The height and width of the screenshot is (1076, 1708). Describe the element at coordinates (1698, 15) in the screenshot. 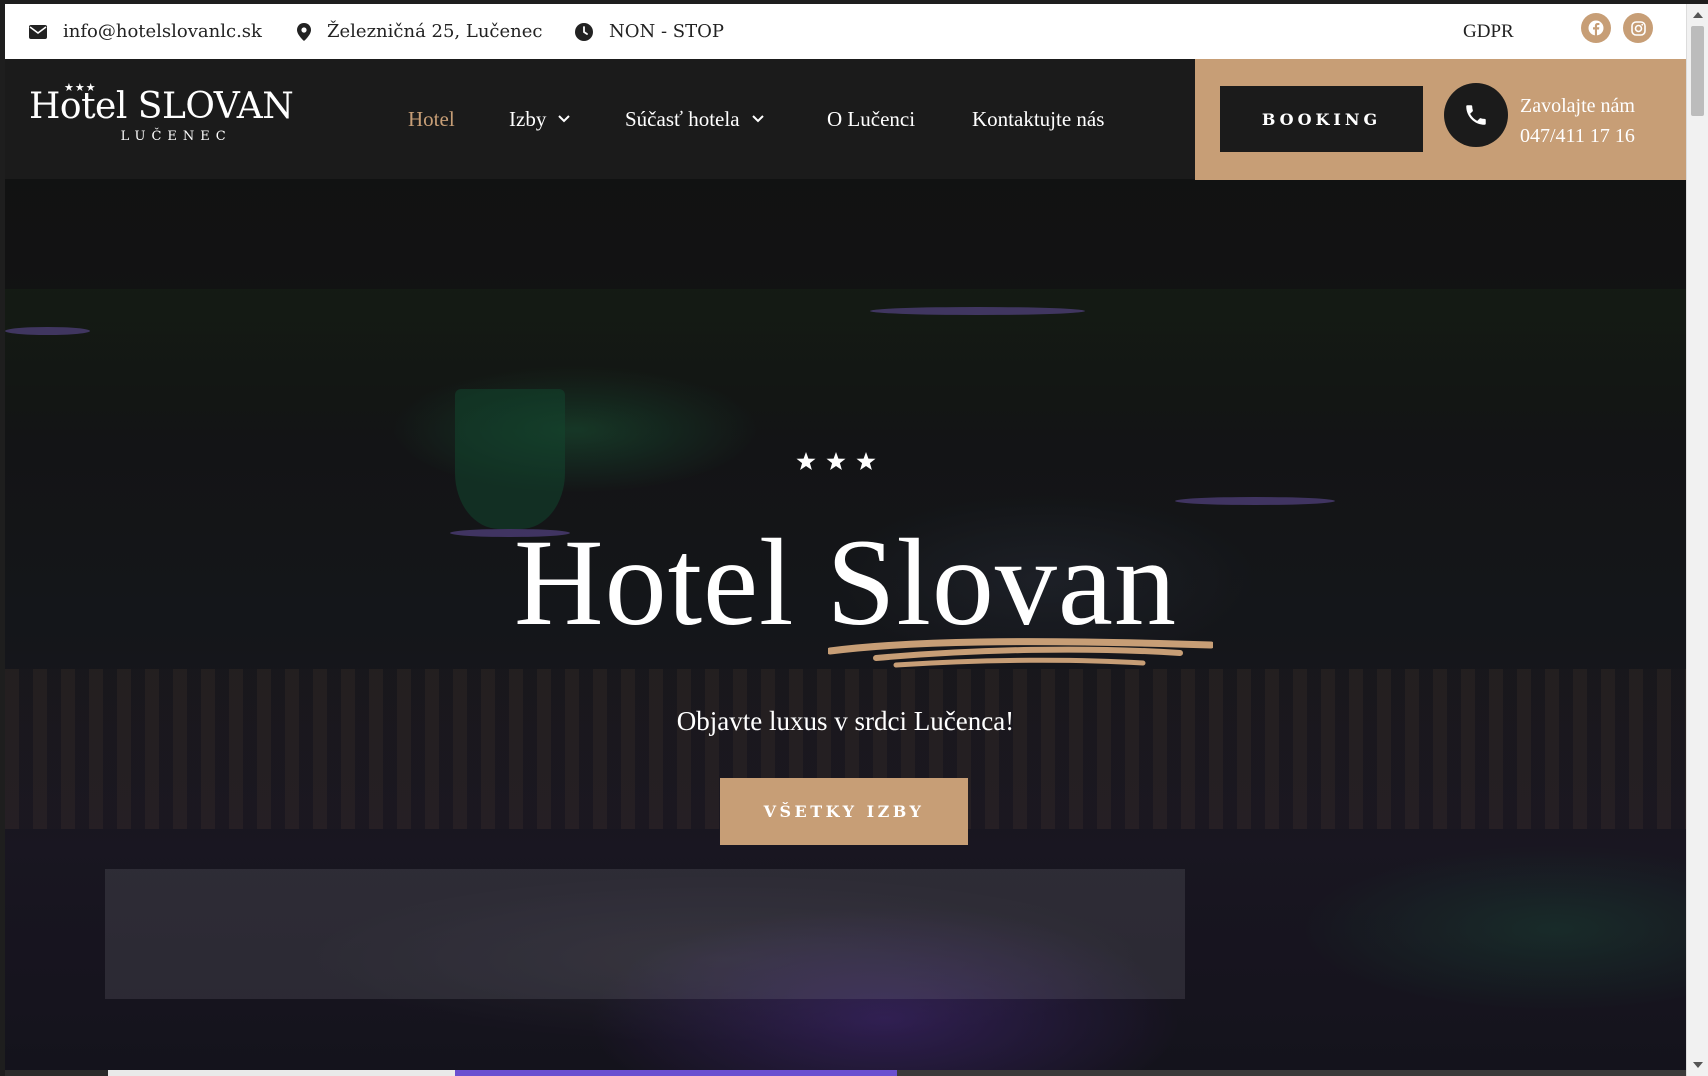

I see `scroll-up-icon` at that location.